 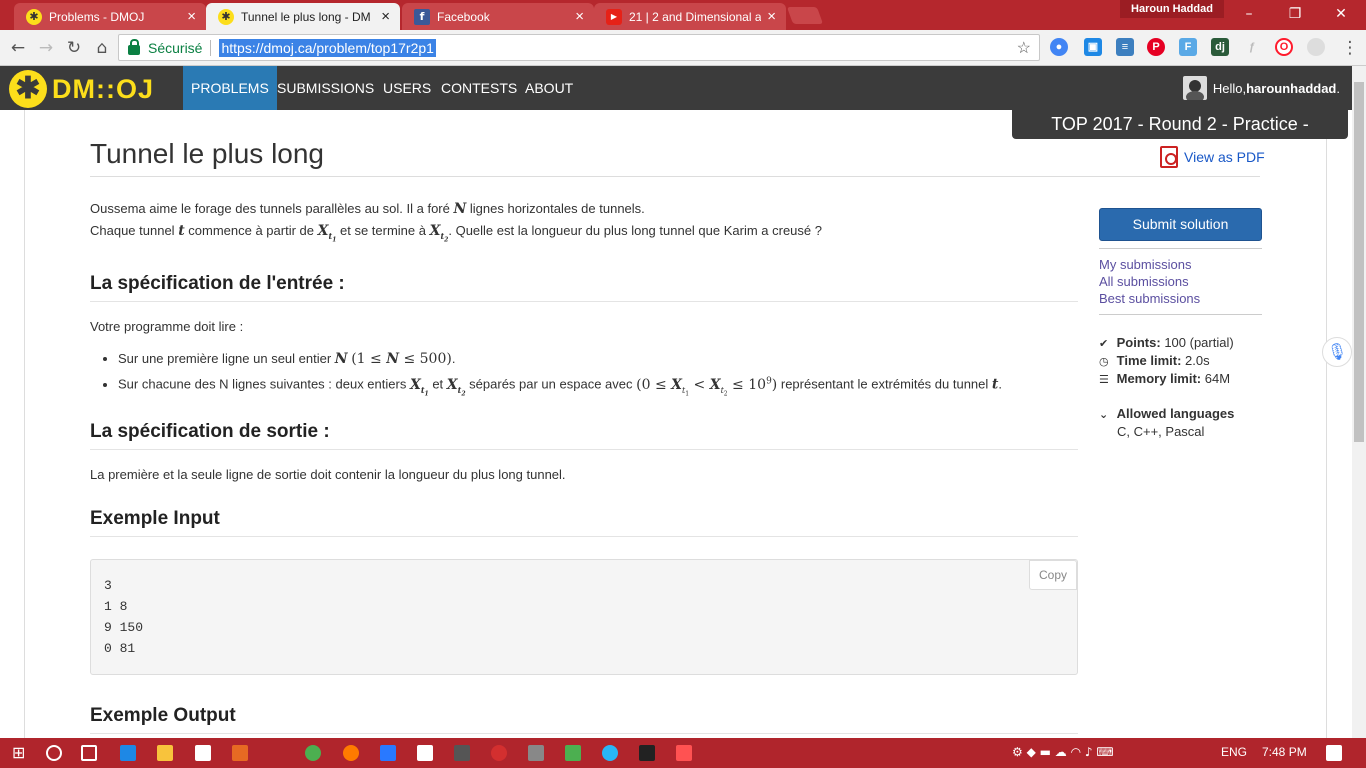 What do you see at coordinates (1249, 14) in the screenshot?
I see `minimize-icon: –` at bounding box center [1249, 14].